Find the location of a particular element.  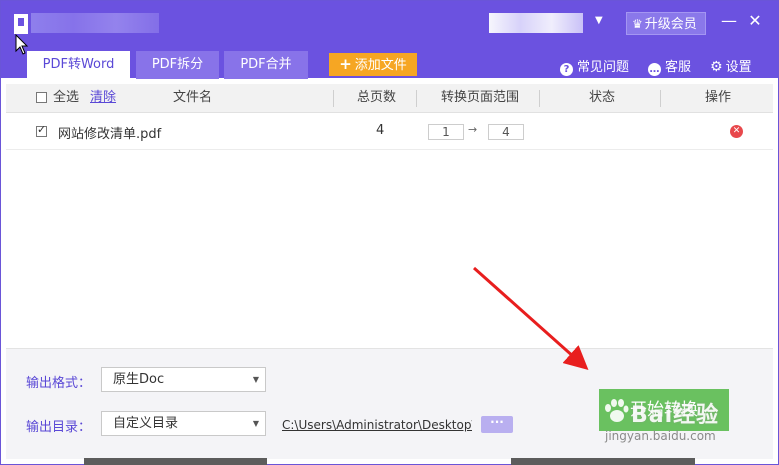

upgrade-label: 升级会员 is located at coordinates (670, 24).